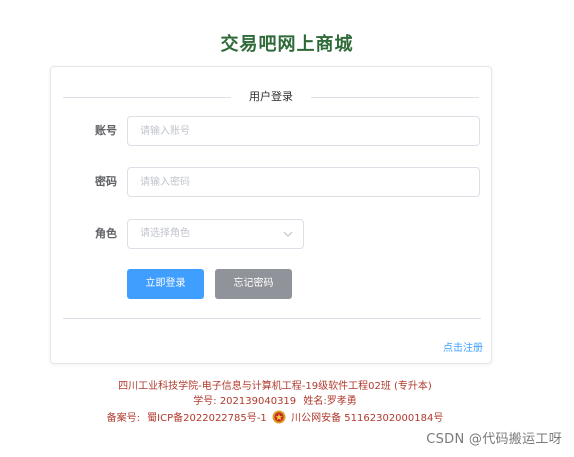  Describe the element at coordinates (272, 318) in the screenshot. I see `card-bottom-divider` at that location.